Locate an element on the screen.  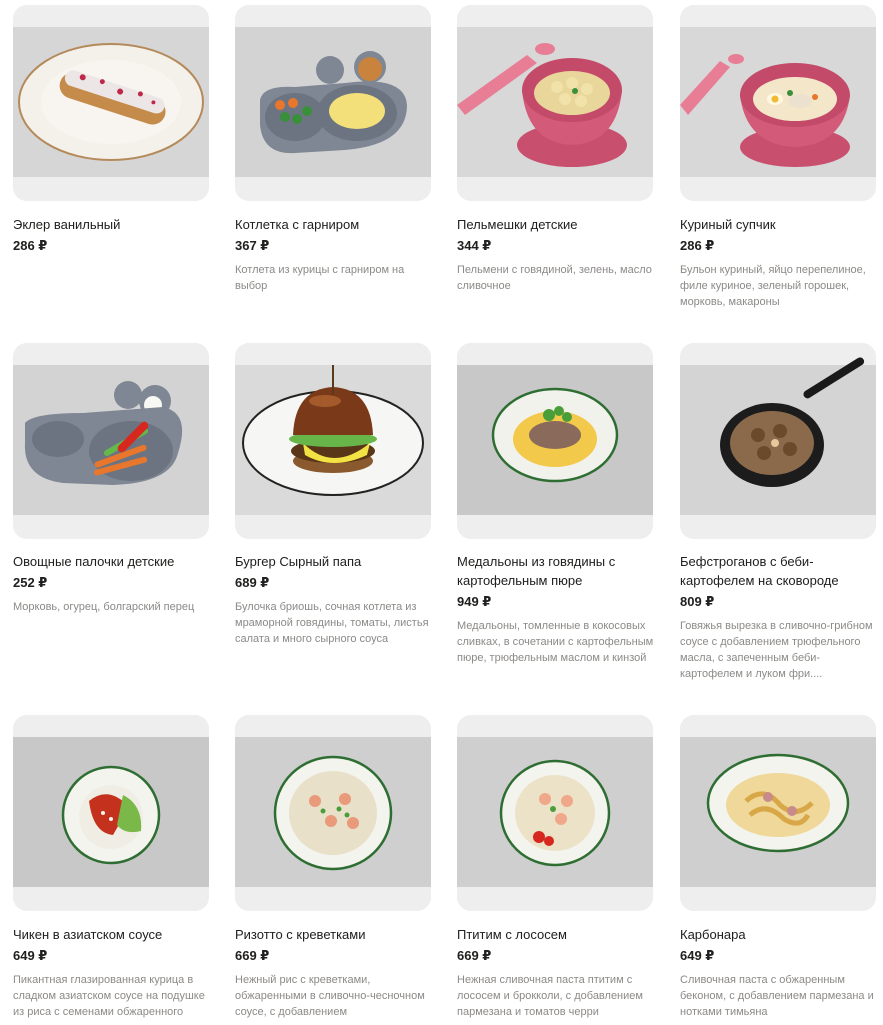
product-title: Бургер Сырный папа is located at coordinates (298, 561).